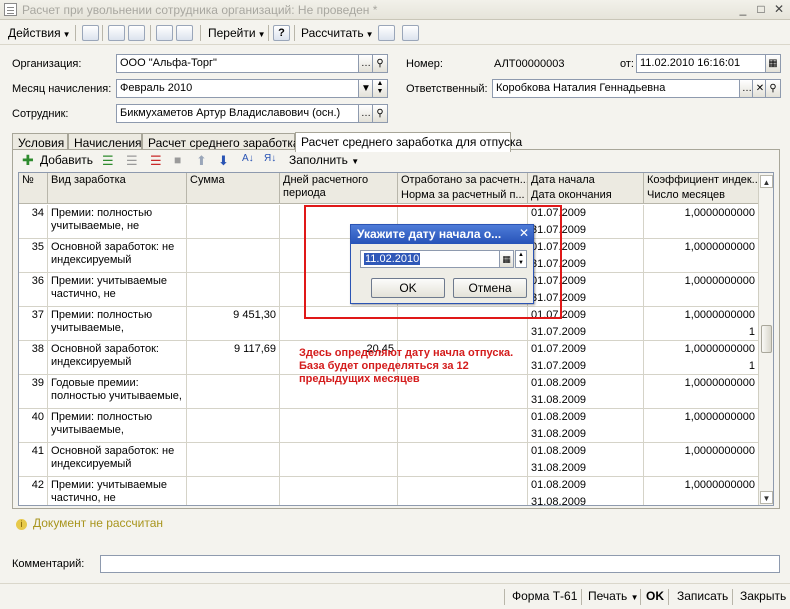 This screenshot has height=609, width=790. What do you see at coordinates (237, 113) in the screenshot?
I see `employee-field: Бикмухаметов Артур Владиславович (осн.)` at bounding box center [237, 113].